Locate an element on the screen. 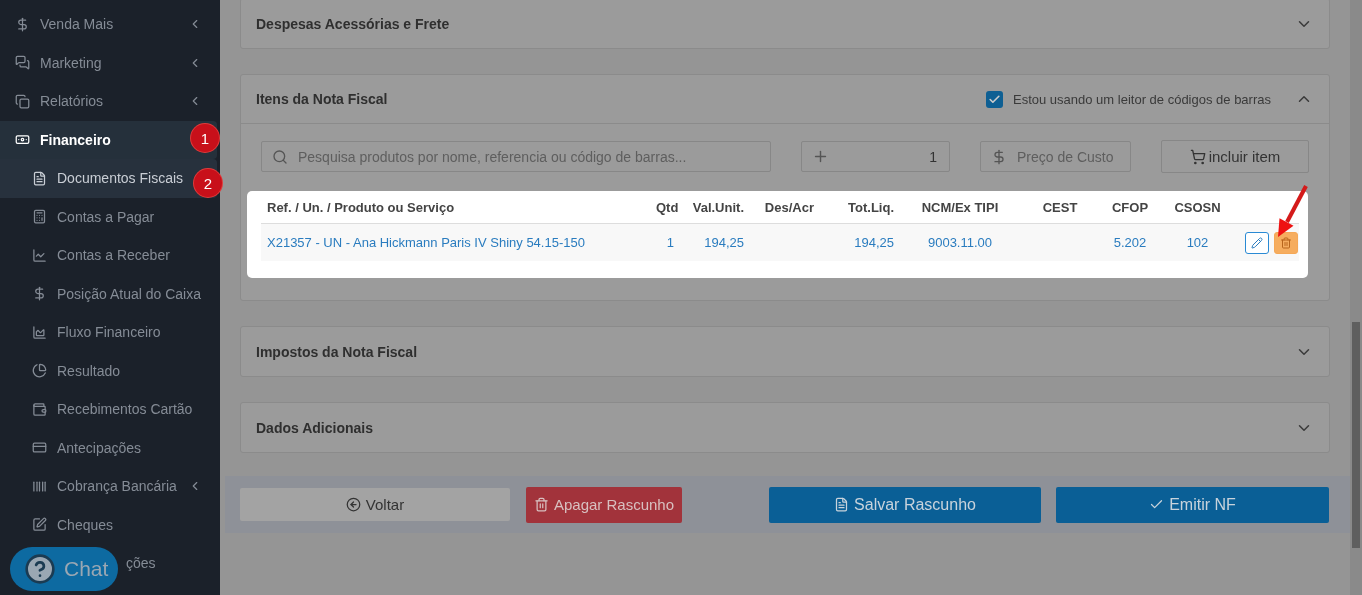 The height and width of the screenshot is (595, 1362). sidebar-item: Marketing is located at coordinates (110, 62).